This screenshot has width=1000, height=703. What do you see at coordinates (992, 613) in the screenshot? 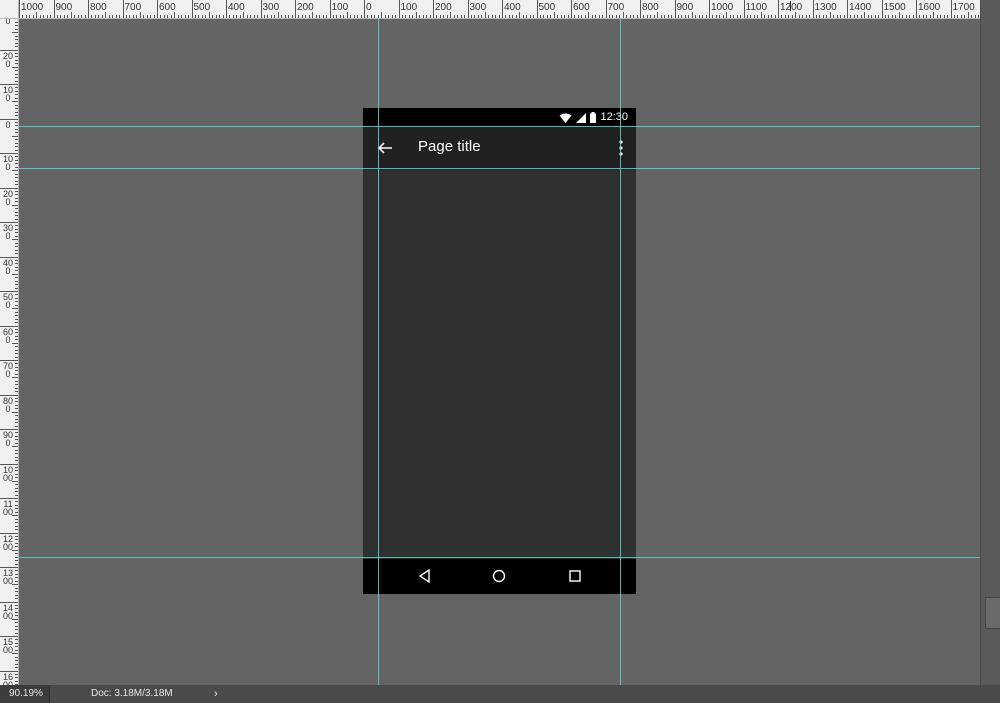
I see `scrollbar-handle` at bounding box center [992, 613].